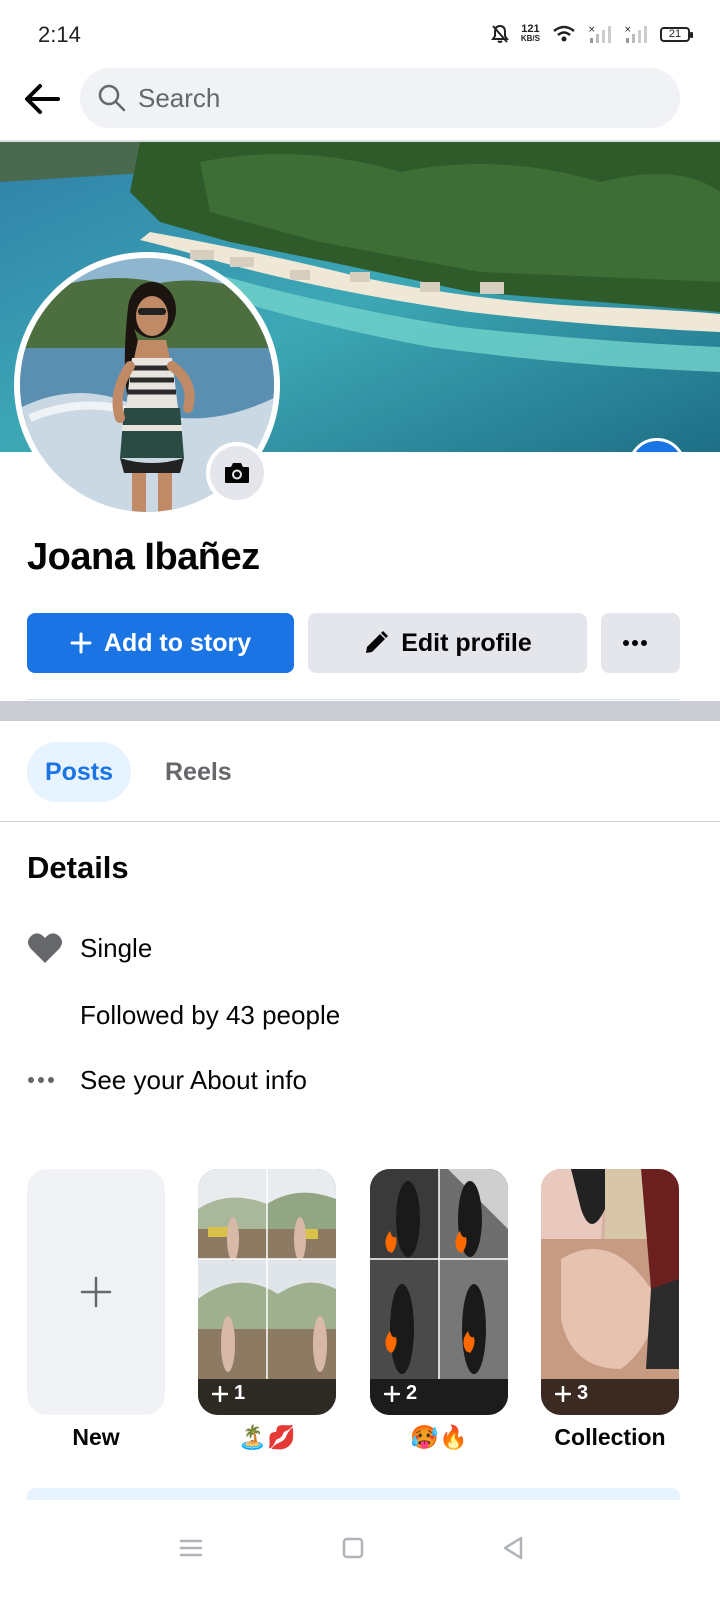 The height and width of the screenshot is (1600, 720). What do you see at coordinates (116, 947) in the screenshot?
I see `relationship-text: Single` at bounding box center [116, 947].